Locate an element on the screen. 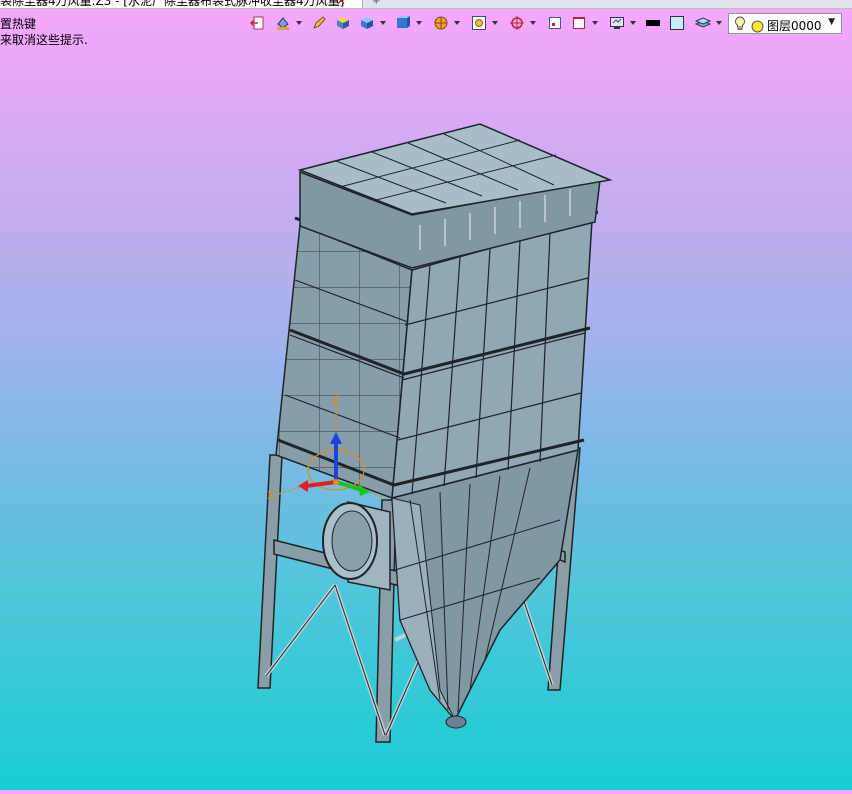 The width and height of the screenshot is (852, 794). paint-bucket-icon is located at coordinates (283, 23).